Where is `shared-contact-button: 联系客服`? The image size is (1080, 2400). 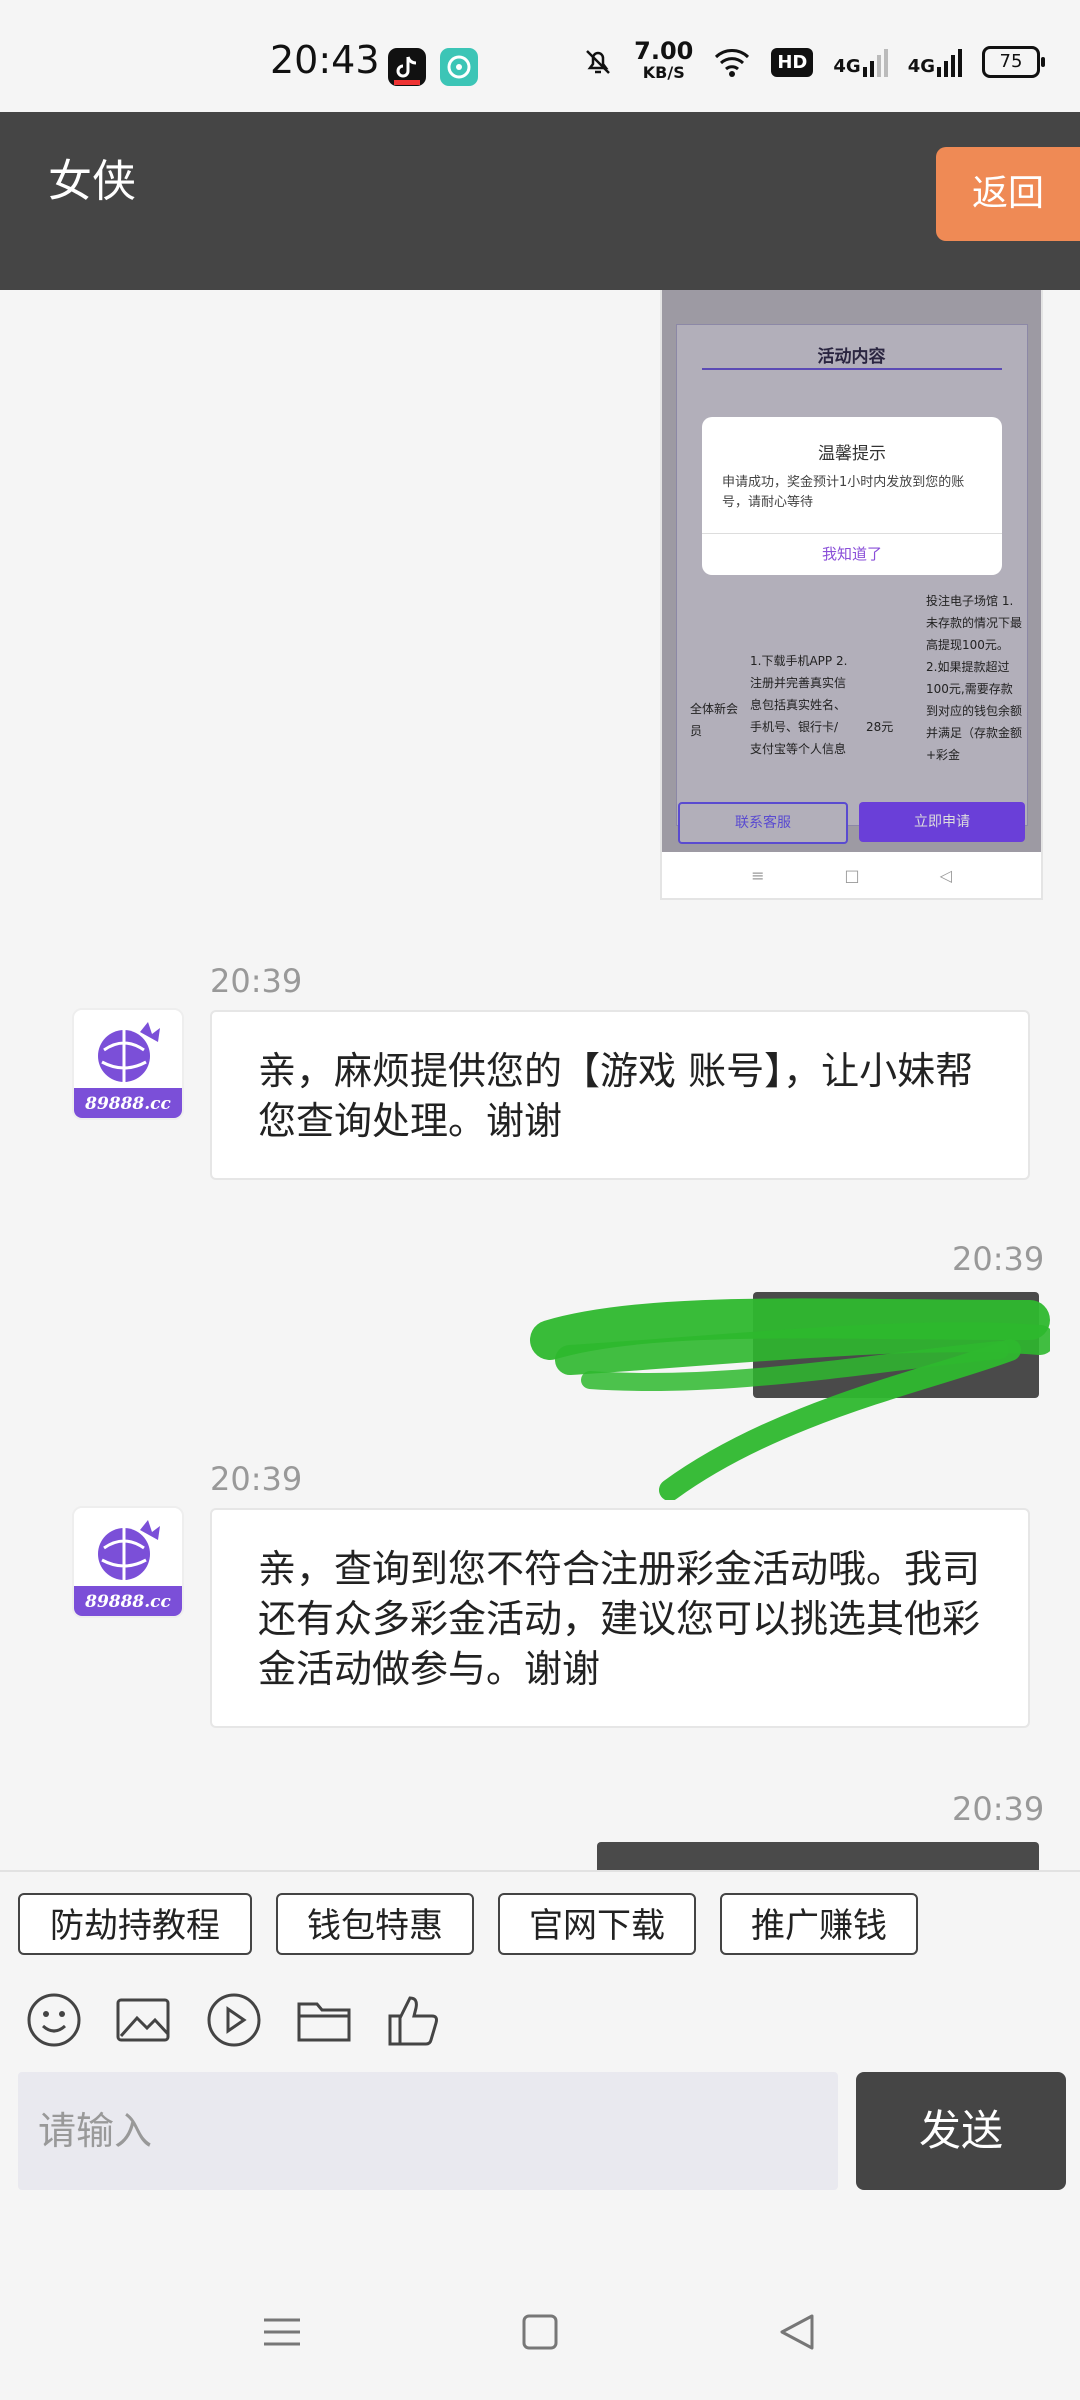
shared-contact-button: 联系客服 is located at coordinates (763, 823).